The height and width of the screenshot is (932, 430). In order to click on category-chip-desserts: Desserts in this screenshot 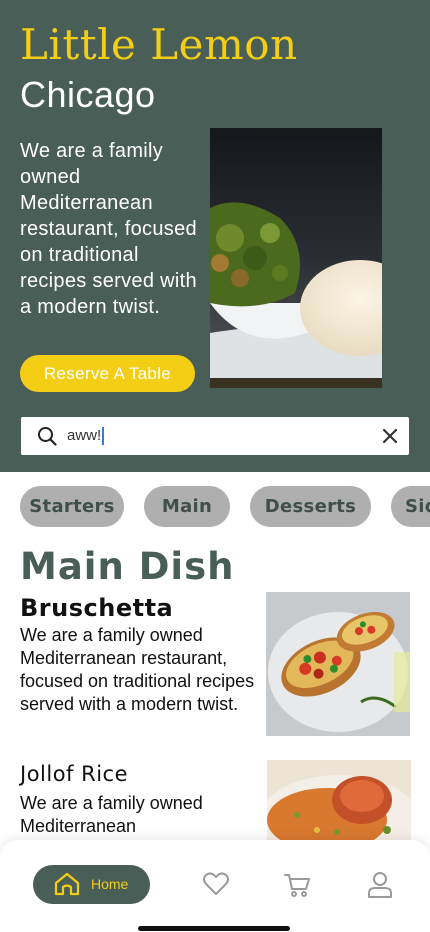, I will do `click(310, 506)`.